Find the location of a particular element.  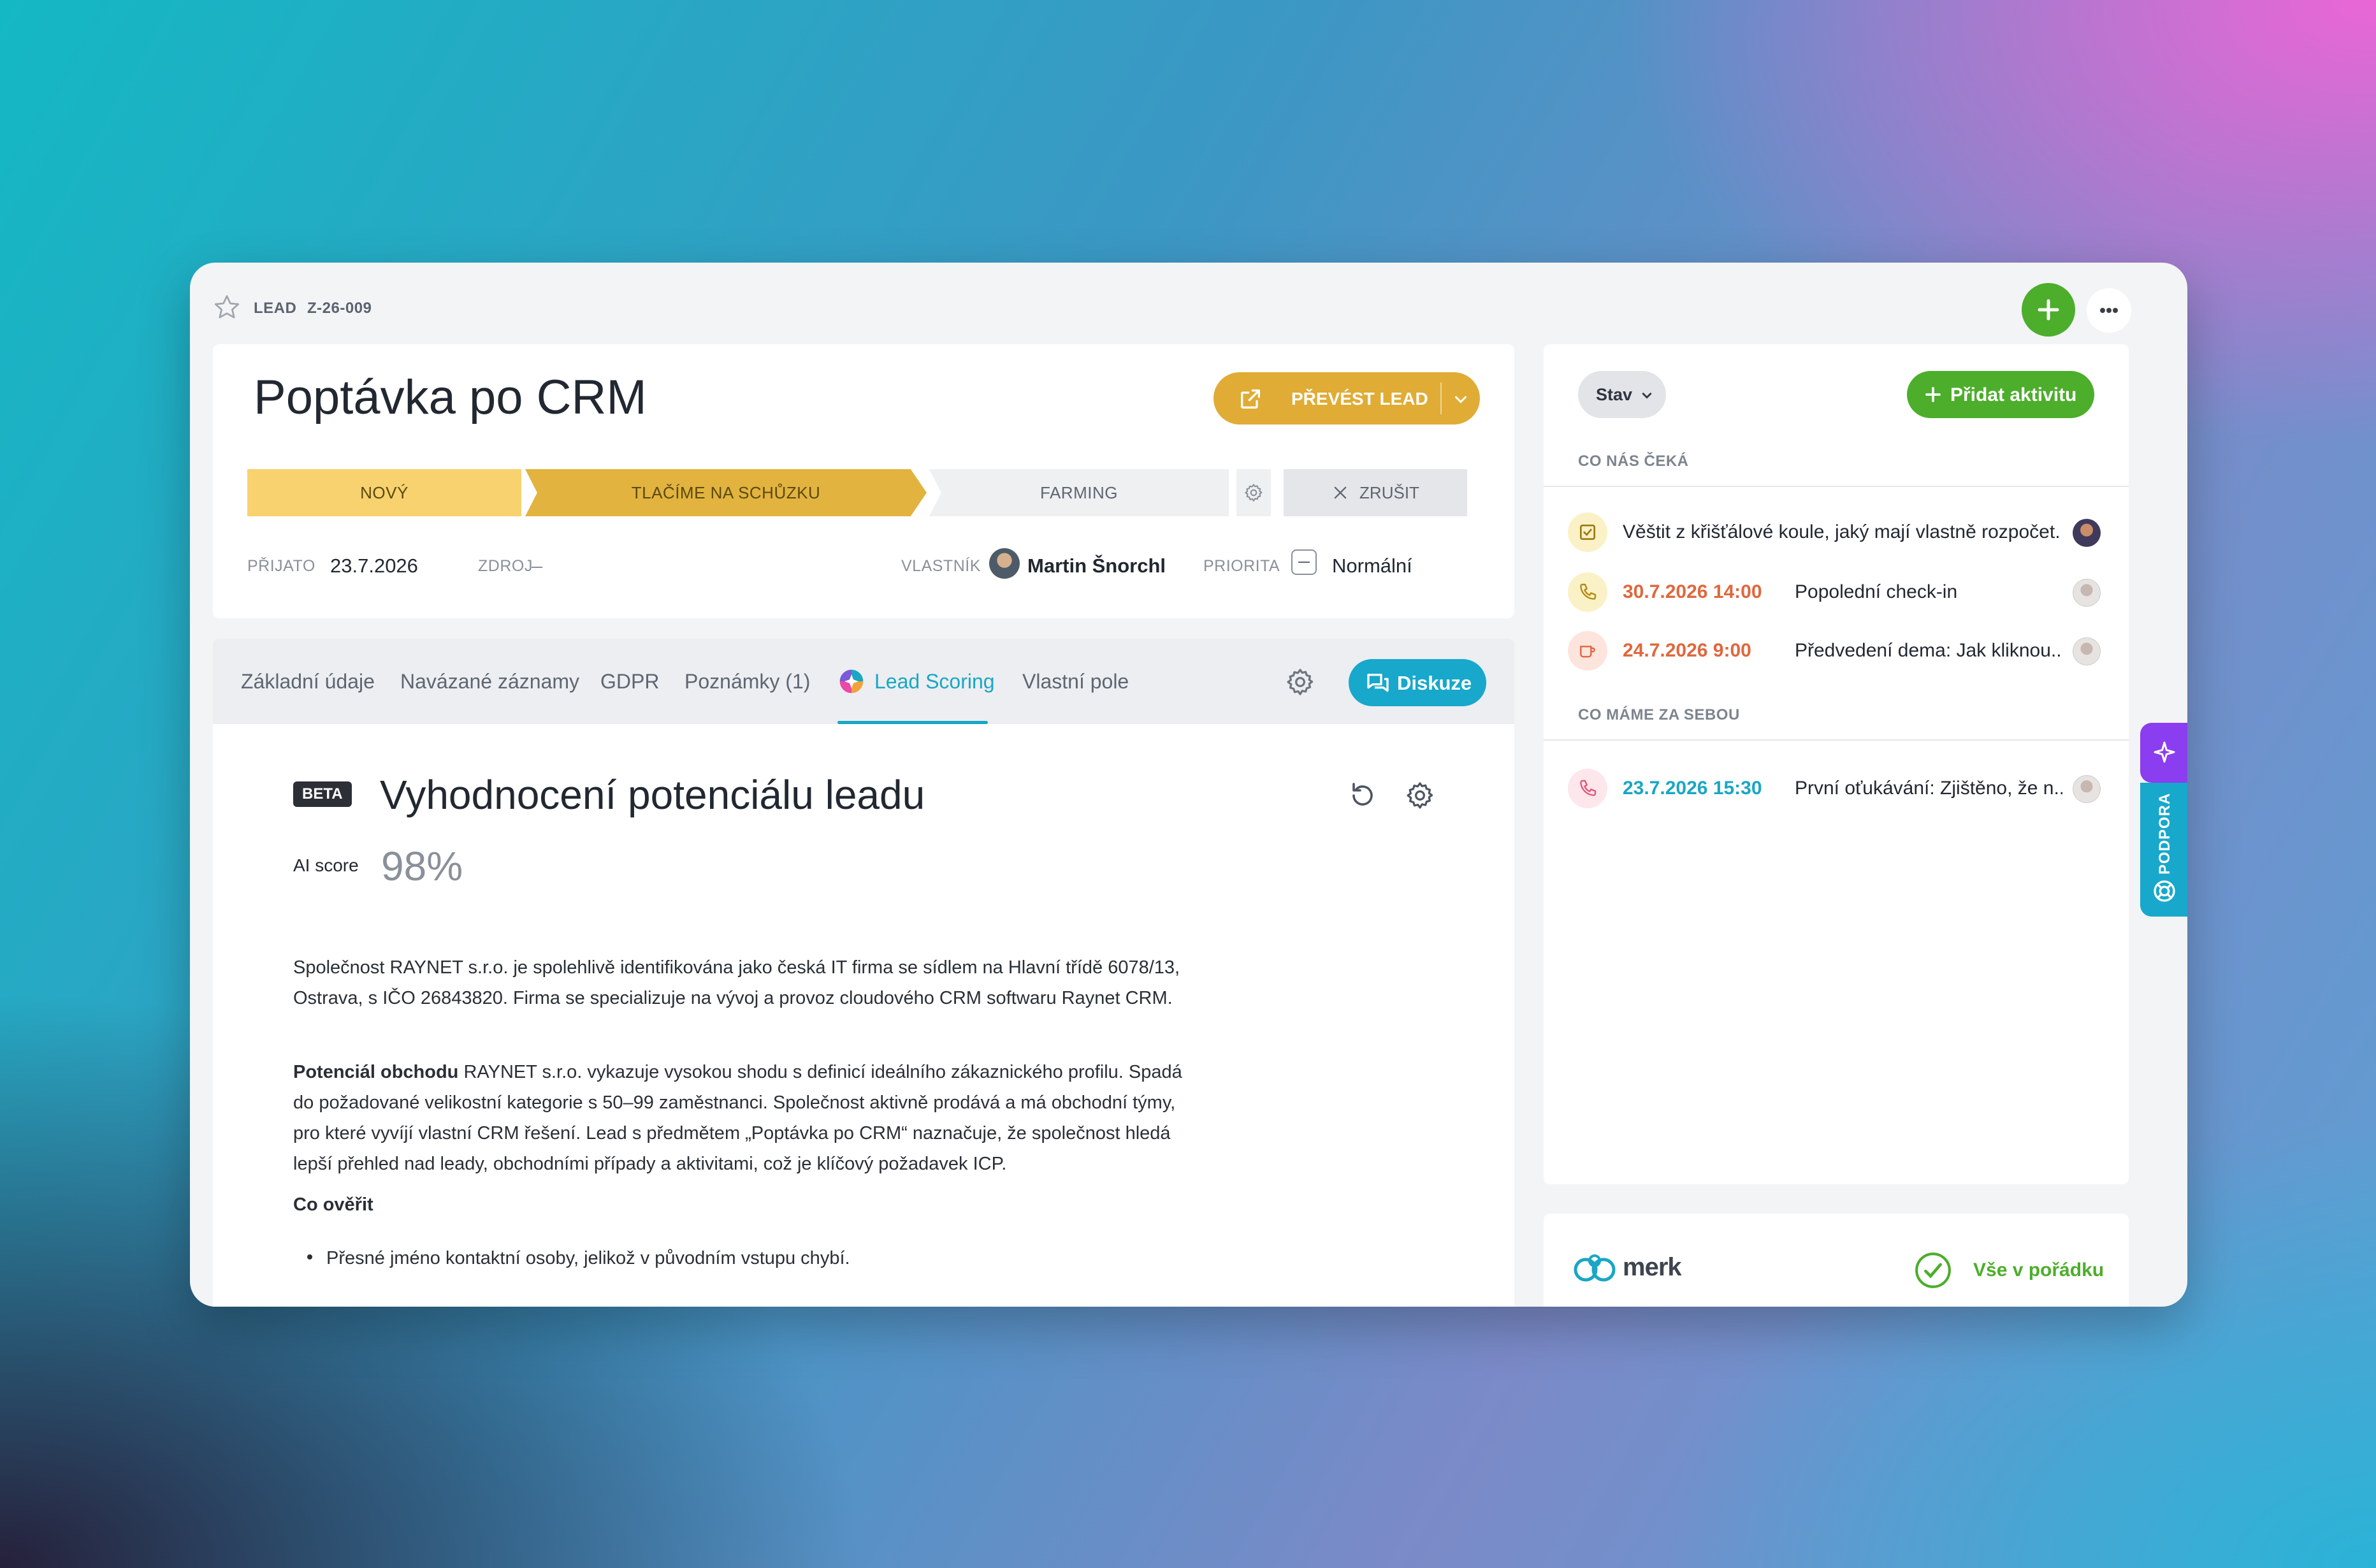

ellipsis-icon is located at coordinates (2109, 311).